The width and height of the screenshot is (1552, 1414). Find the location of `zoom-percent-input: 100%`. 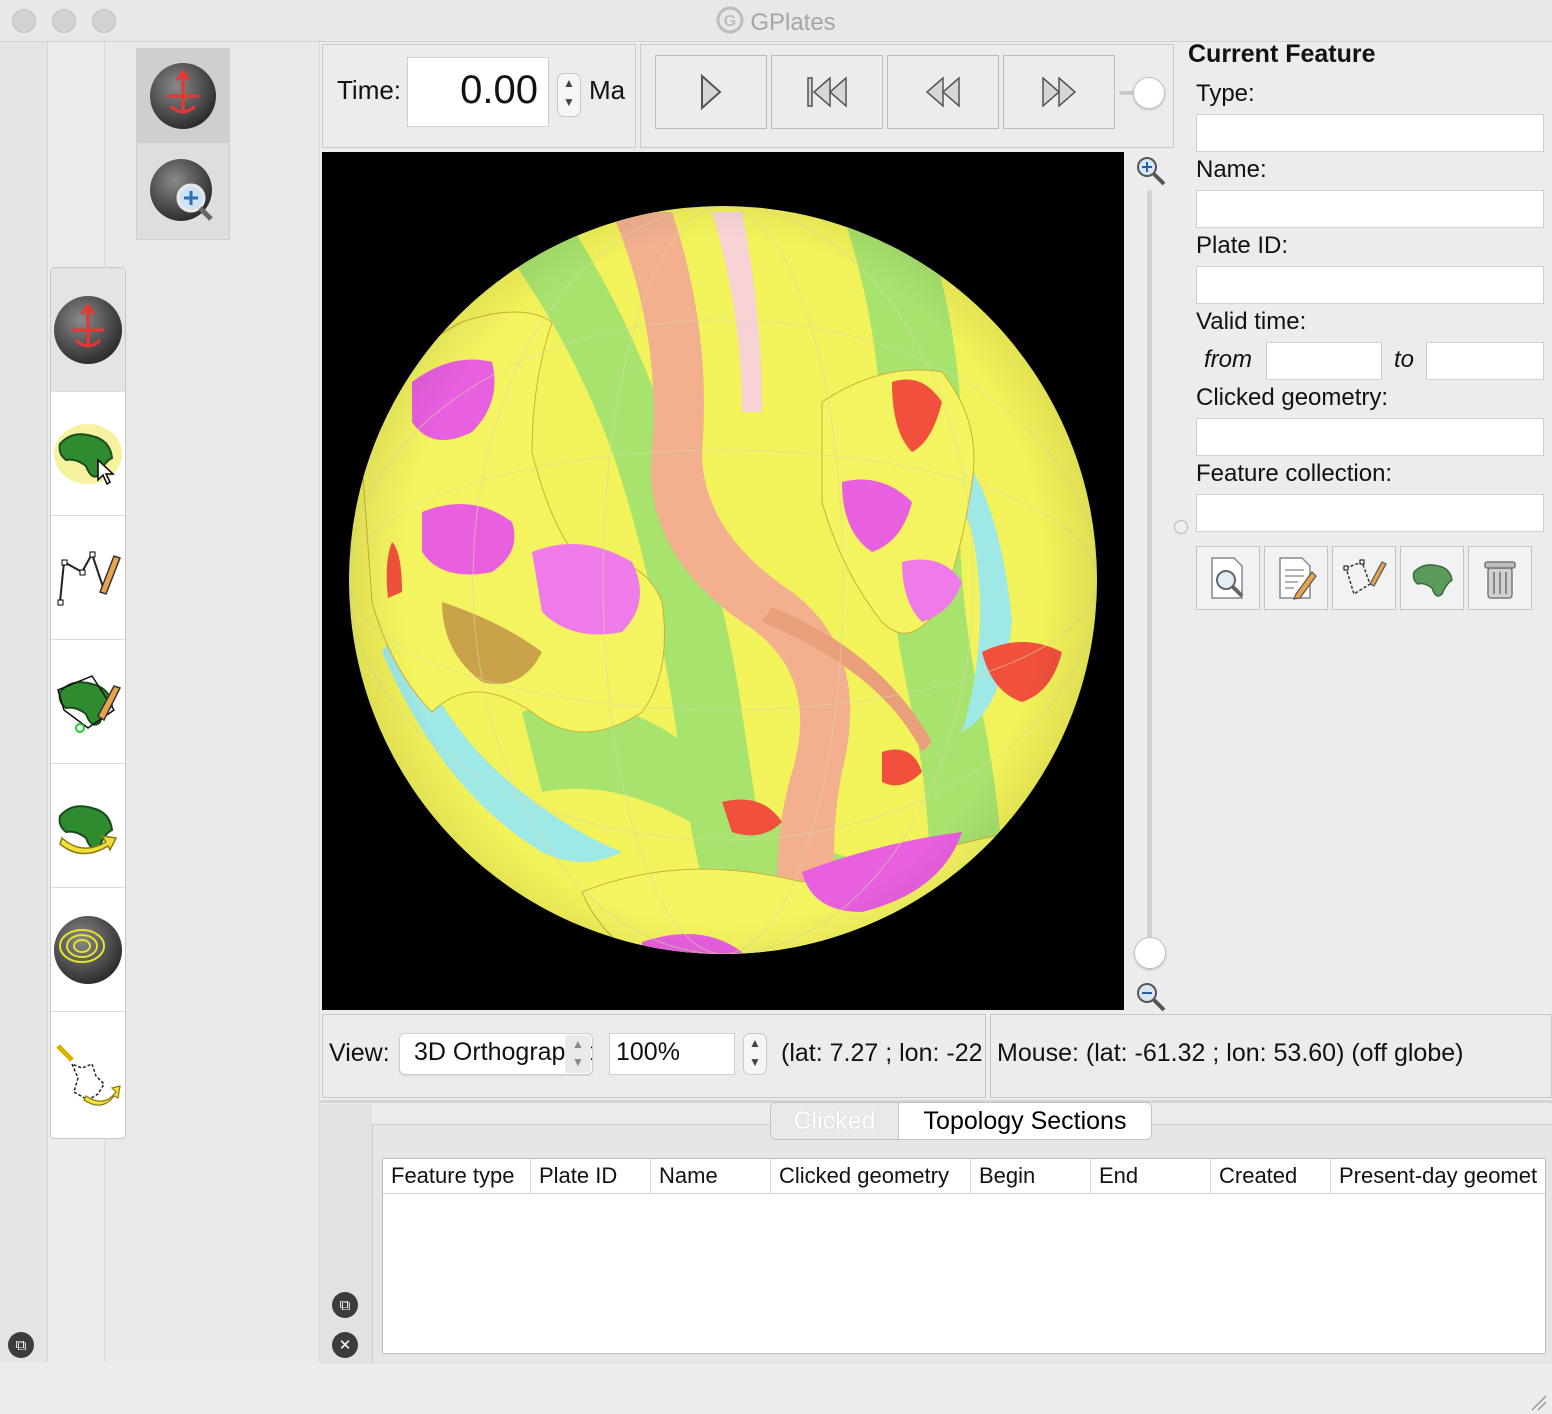

zoom-percent-input: 100% is located at coordinates (672, 1054).